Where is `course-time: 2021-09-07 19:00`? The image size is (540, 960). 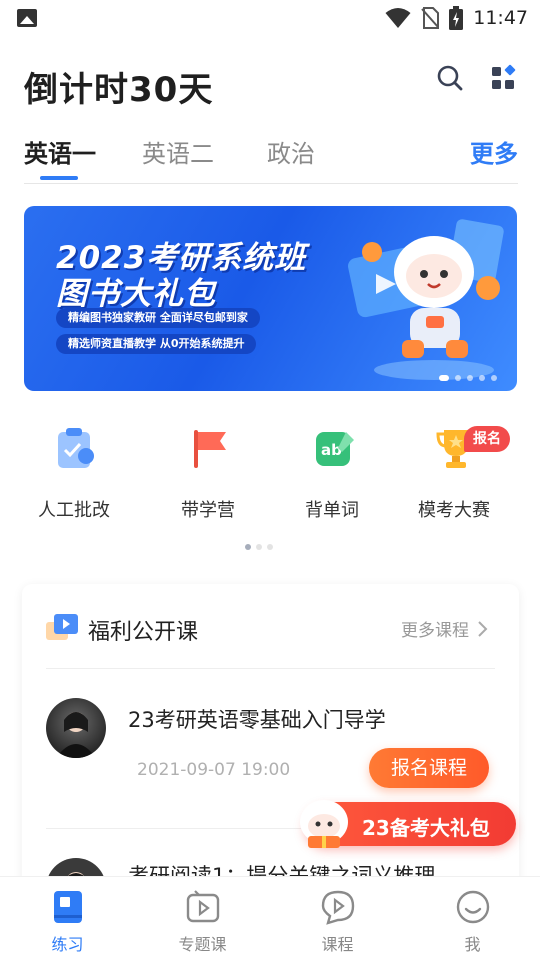
course-time: 2021-09-07 19:00 is located at coordinates (214, 770).